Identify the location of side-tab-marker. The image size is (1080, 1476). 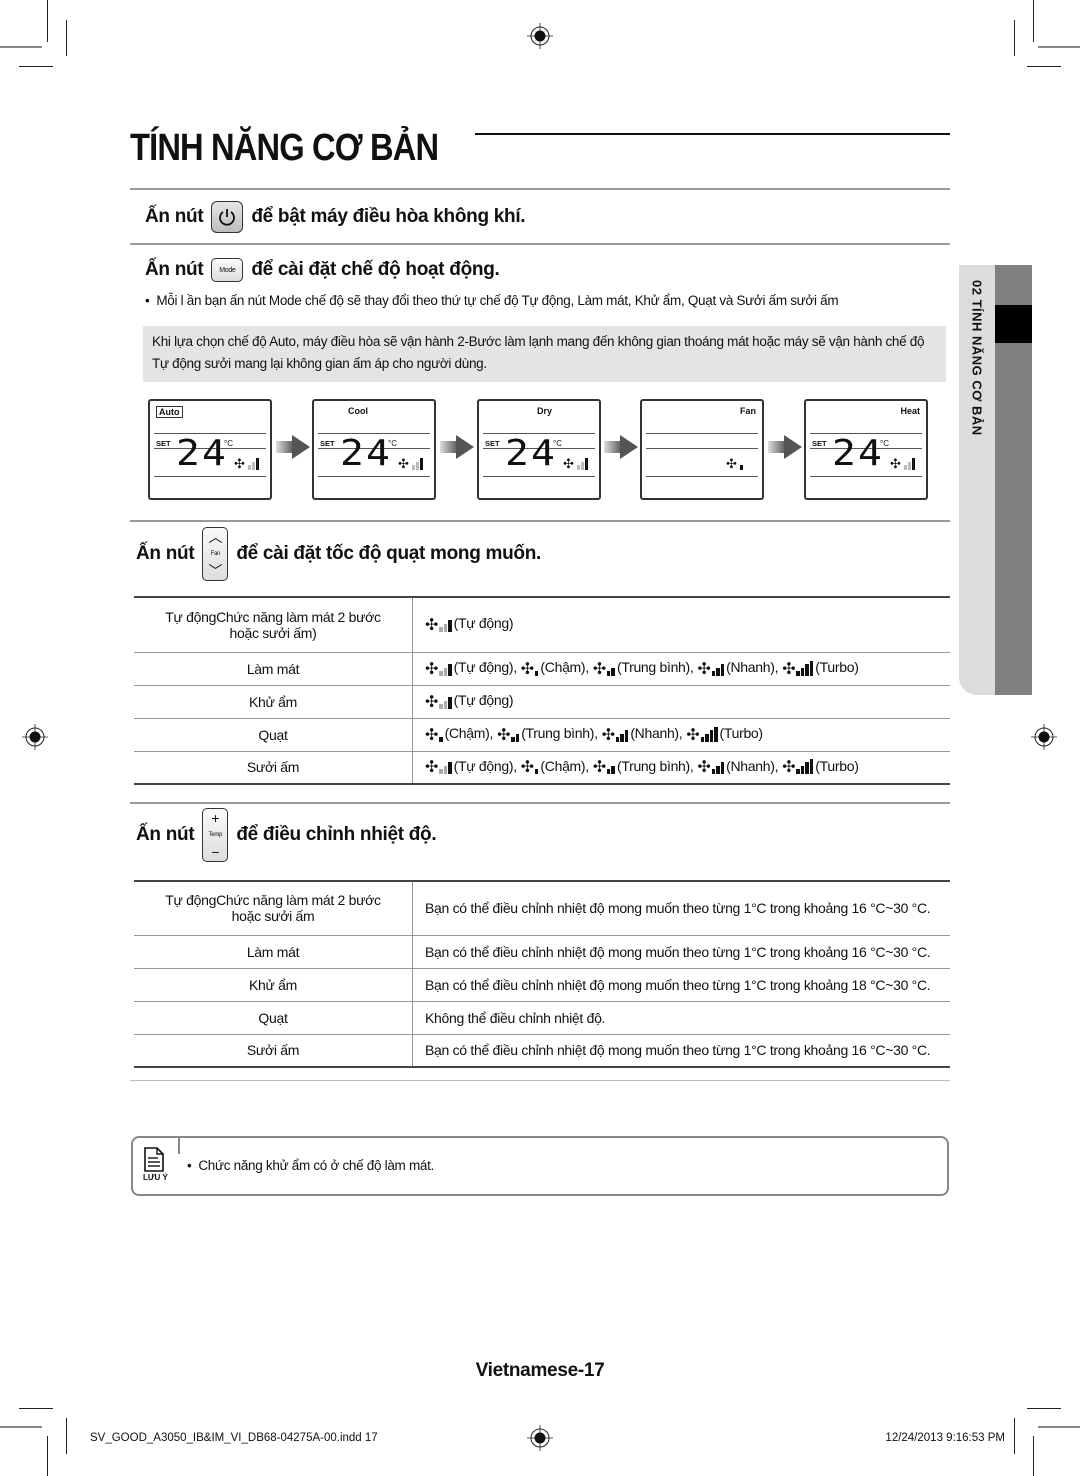
(1013, 324).